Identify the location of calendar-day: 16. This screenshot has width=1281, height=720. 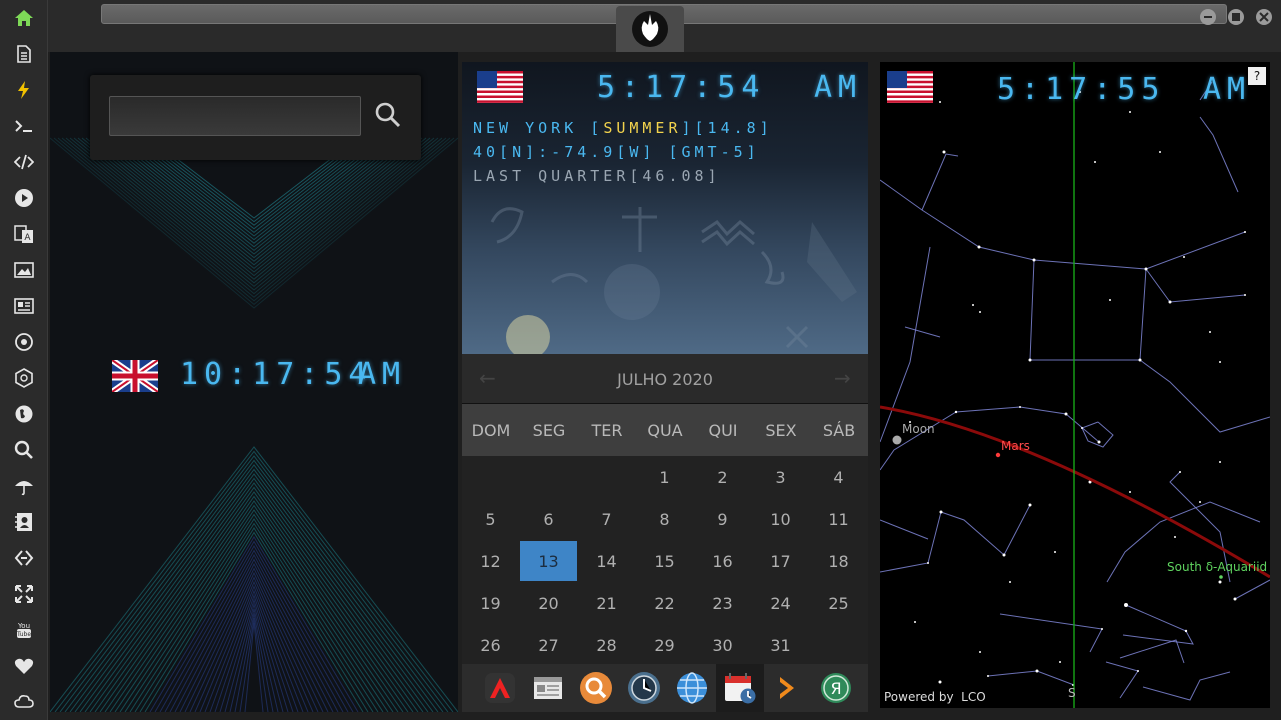
(722, 561).